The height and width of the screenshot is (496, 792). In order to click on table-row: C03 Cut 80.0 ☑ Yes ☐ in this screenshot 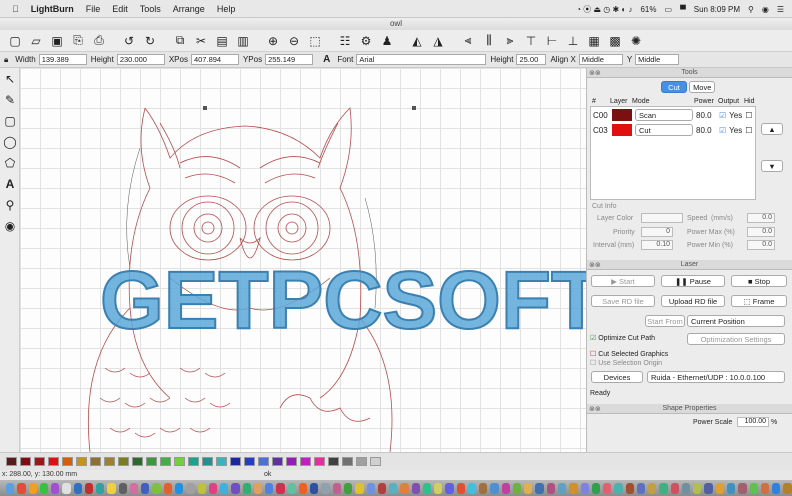, I will do `click(672, 130)`.